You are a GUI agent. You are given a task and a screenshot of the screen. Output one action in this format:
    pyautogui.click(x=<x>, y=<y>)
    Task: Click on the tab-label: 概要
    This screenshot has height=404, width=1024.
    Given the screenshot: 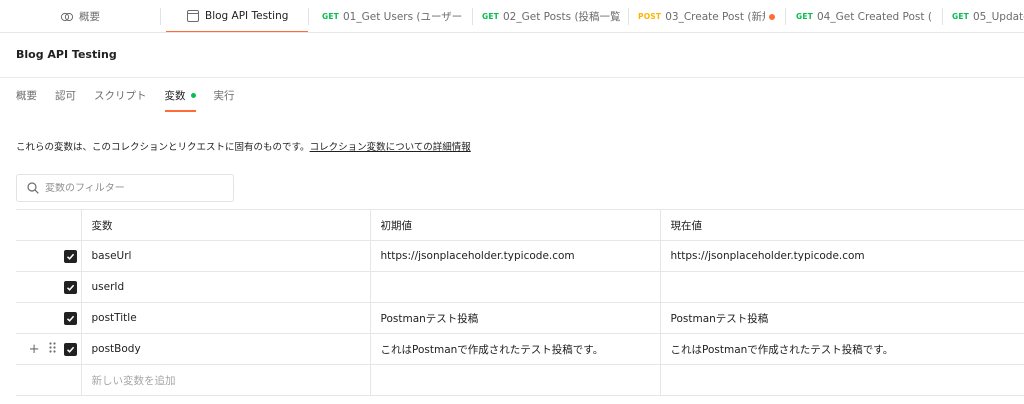 What is the action you would take?
    pyautogui.click(x=89, y=17)
    